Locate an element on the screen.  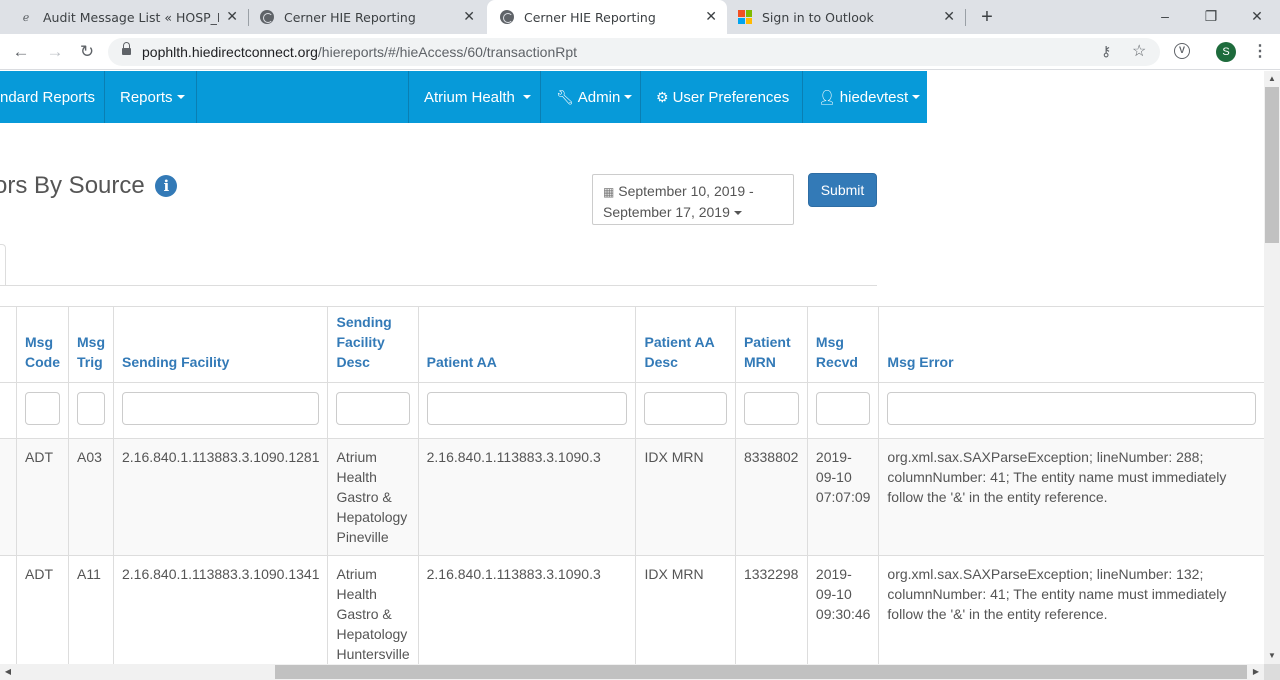
cell-line: Health is located at coordinates (356, 593).